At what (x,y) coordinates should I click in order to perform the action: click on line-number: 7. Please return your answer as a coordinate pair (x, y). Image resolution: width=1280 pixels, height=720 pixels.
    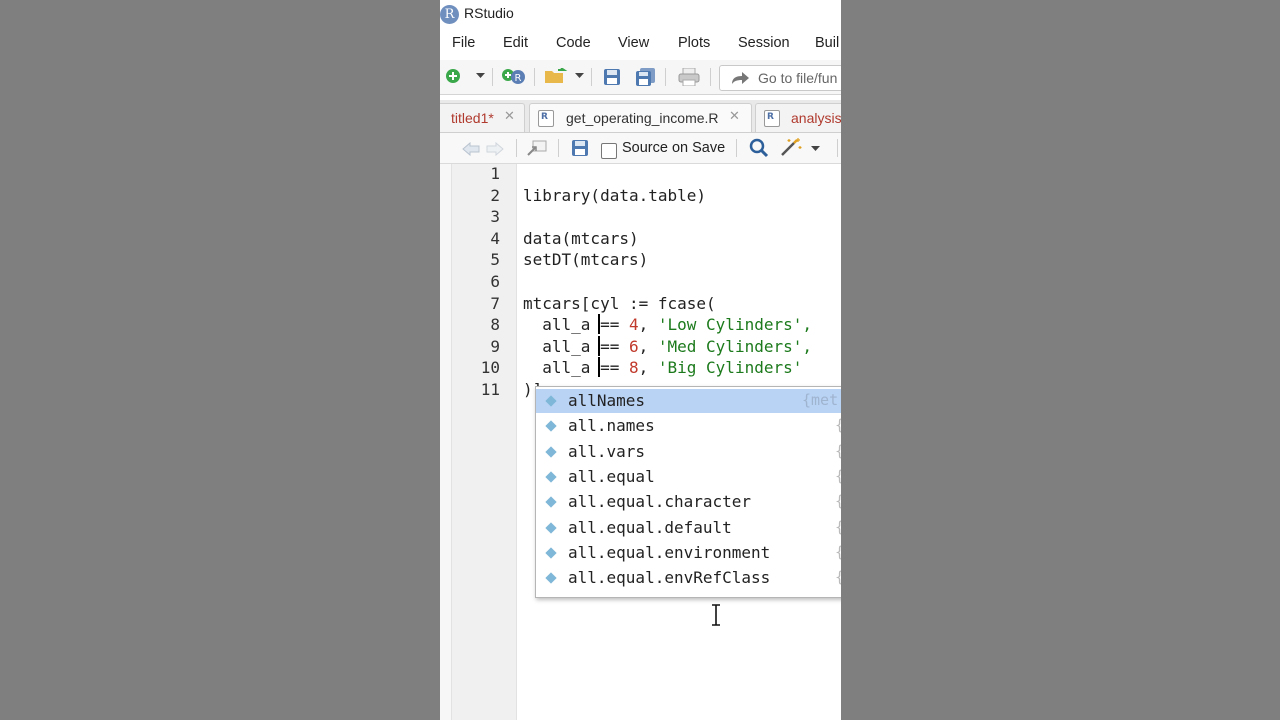
    Looking at the image, I should click on (495, 303).